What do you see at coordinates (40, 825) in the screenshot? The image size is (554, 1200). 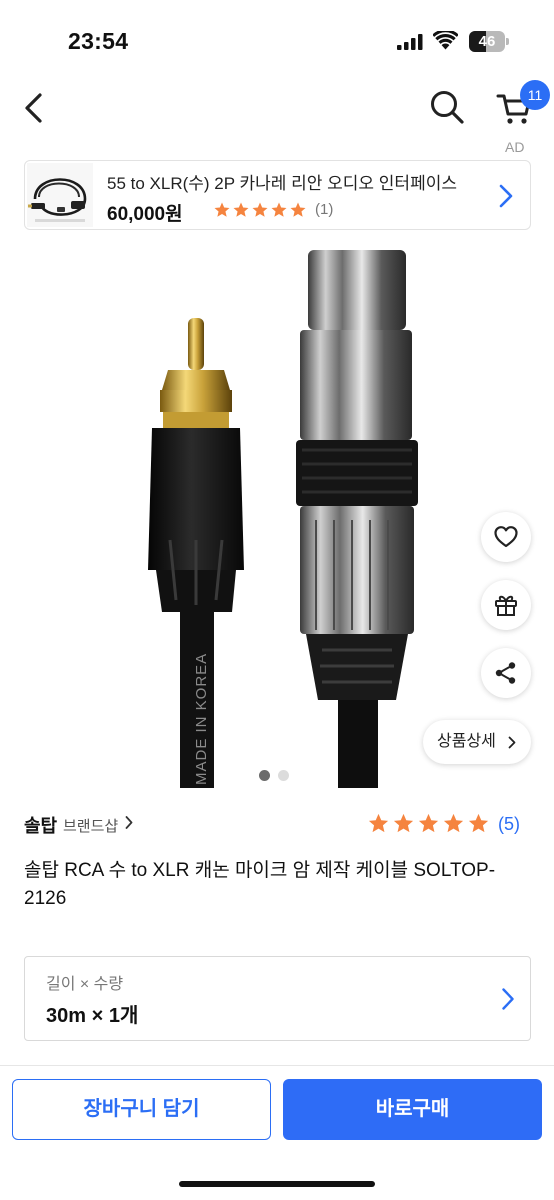 I see `brand-name: 솔탑` at bounding box center [40, 825].